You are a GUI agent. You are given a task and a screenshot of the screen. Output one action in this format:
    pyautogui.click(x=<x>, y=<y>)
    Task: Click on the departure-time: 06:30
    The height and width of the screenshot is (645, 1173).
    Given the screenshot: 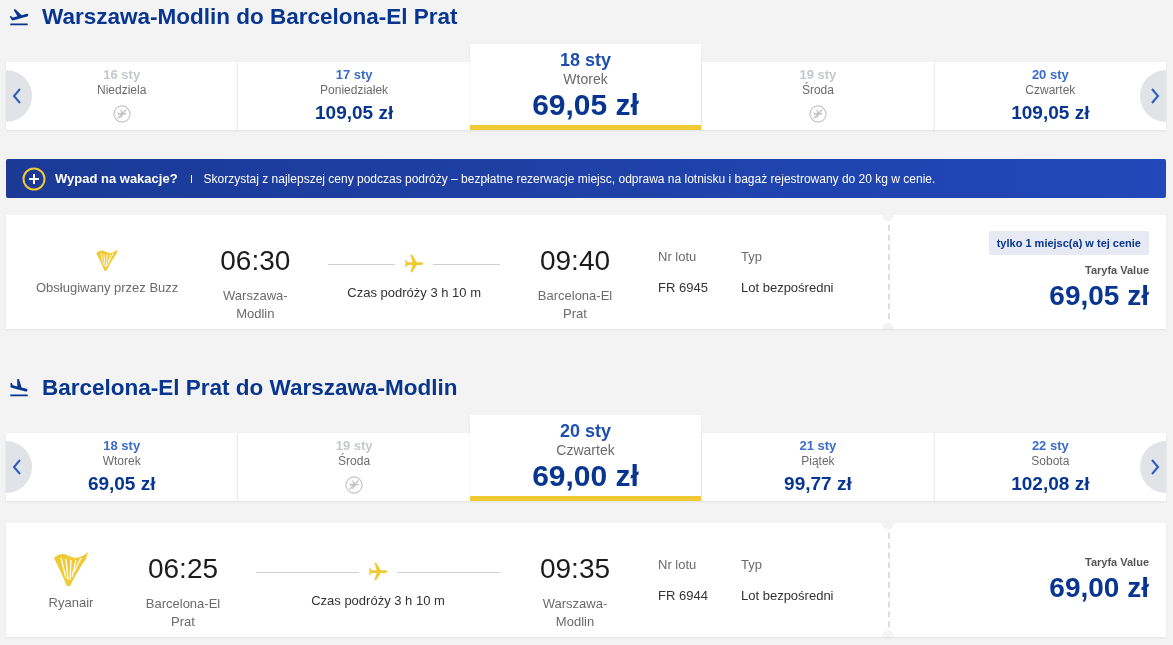 What is the action you would take?
    pyautogui.click(x=255, y=261)
    